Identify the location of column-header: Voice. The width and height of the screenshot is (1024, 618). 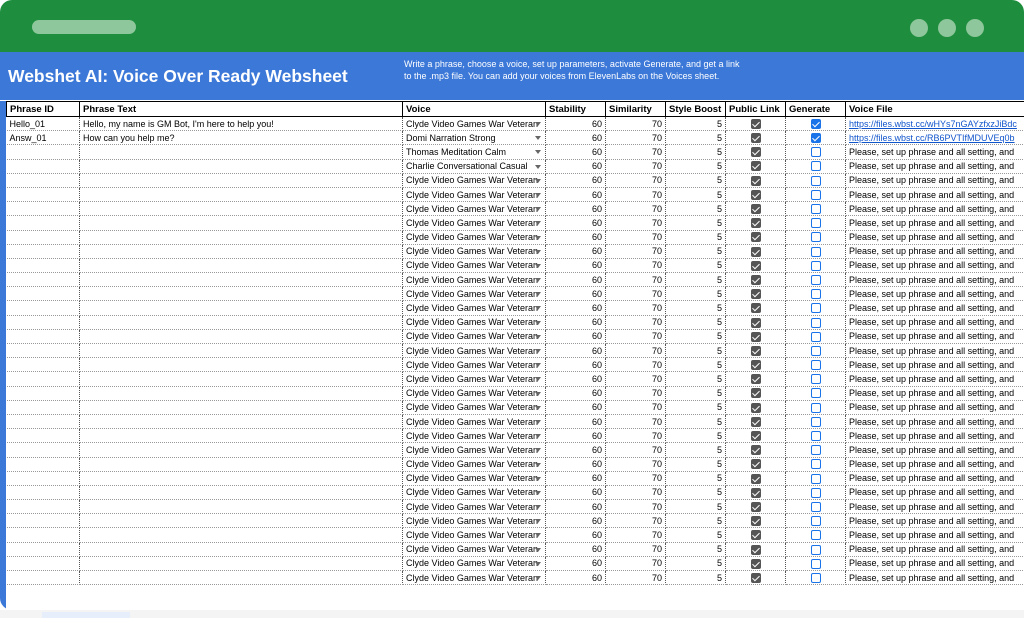
(474, 109).